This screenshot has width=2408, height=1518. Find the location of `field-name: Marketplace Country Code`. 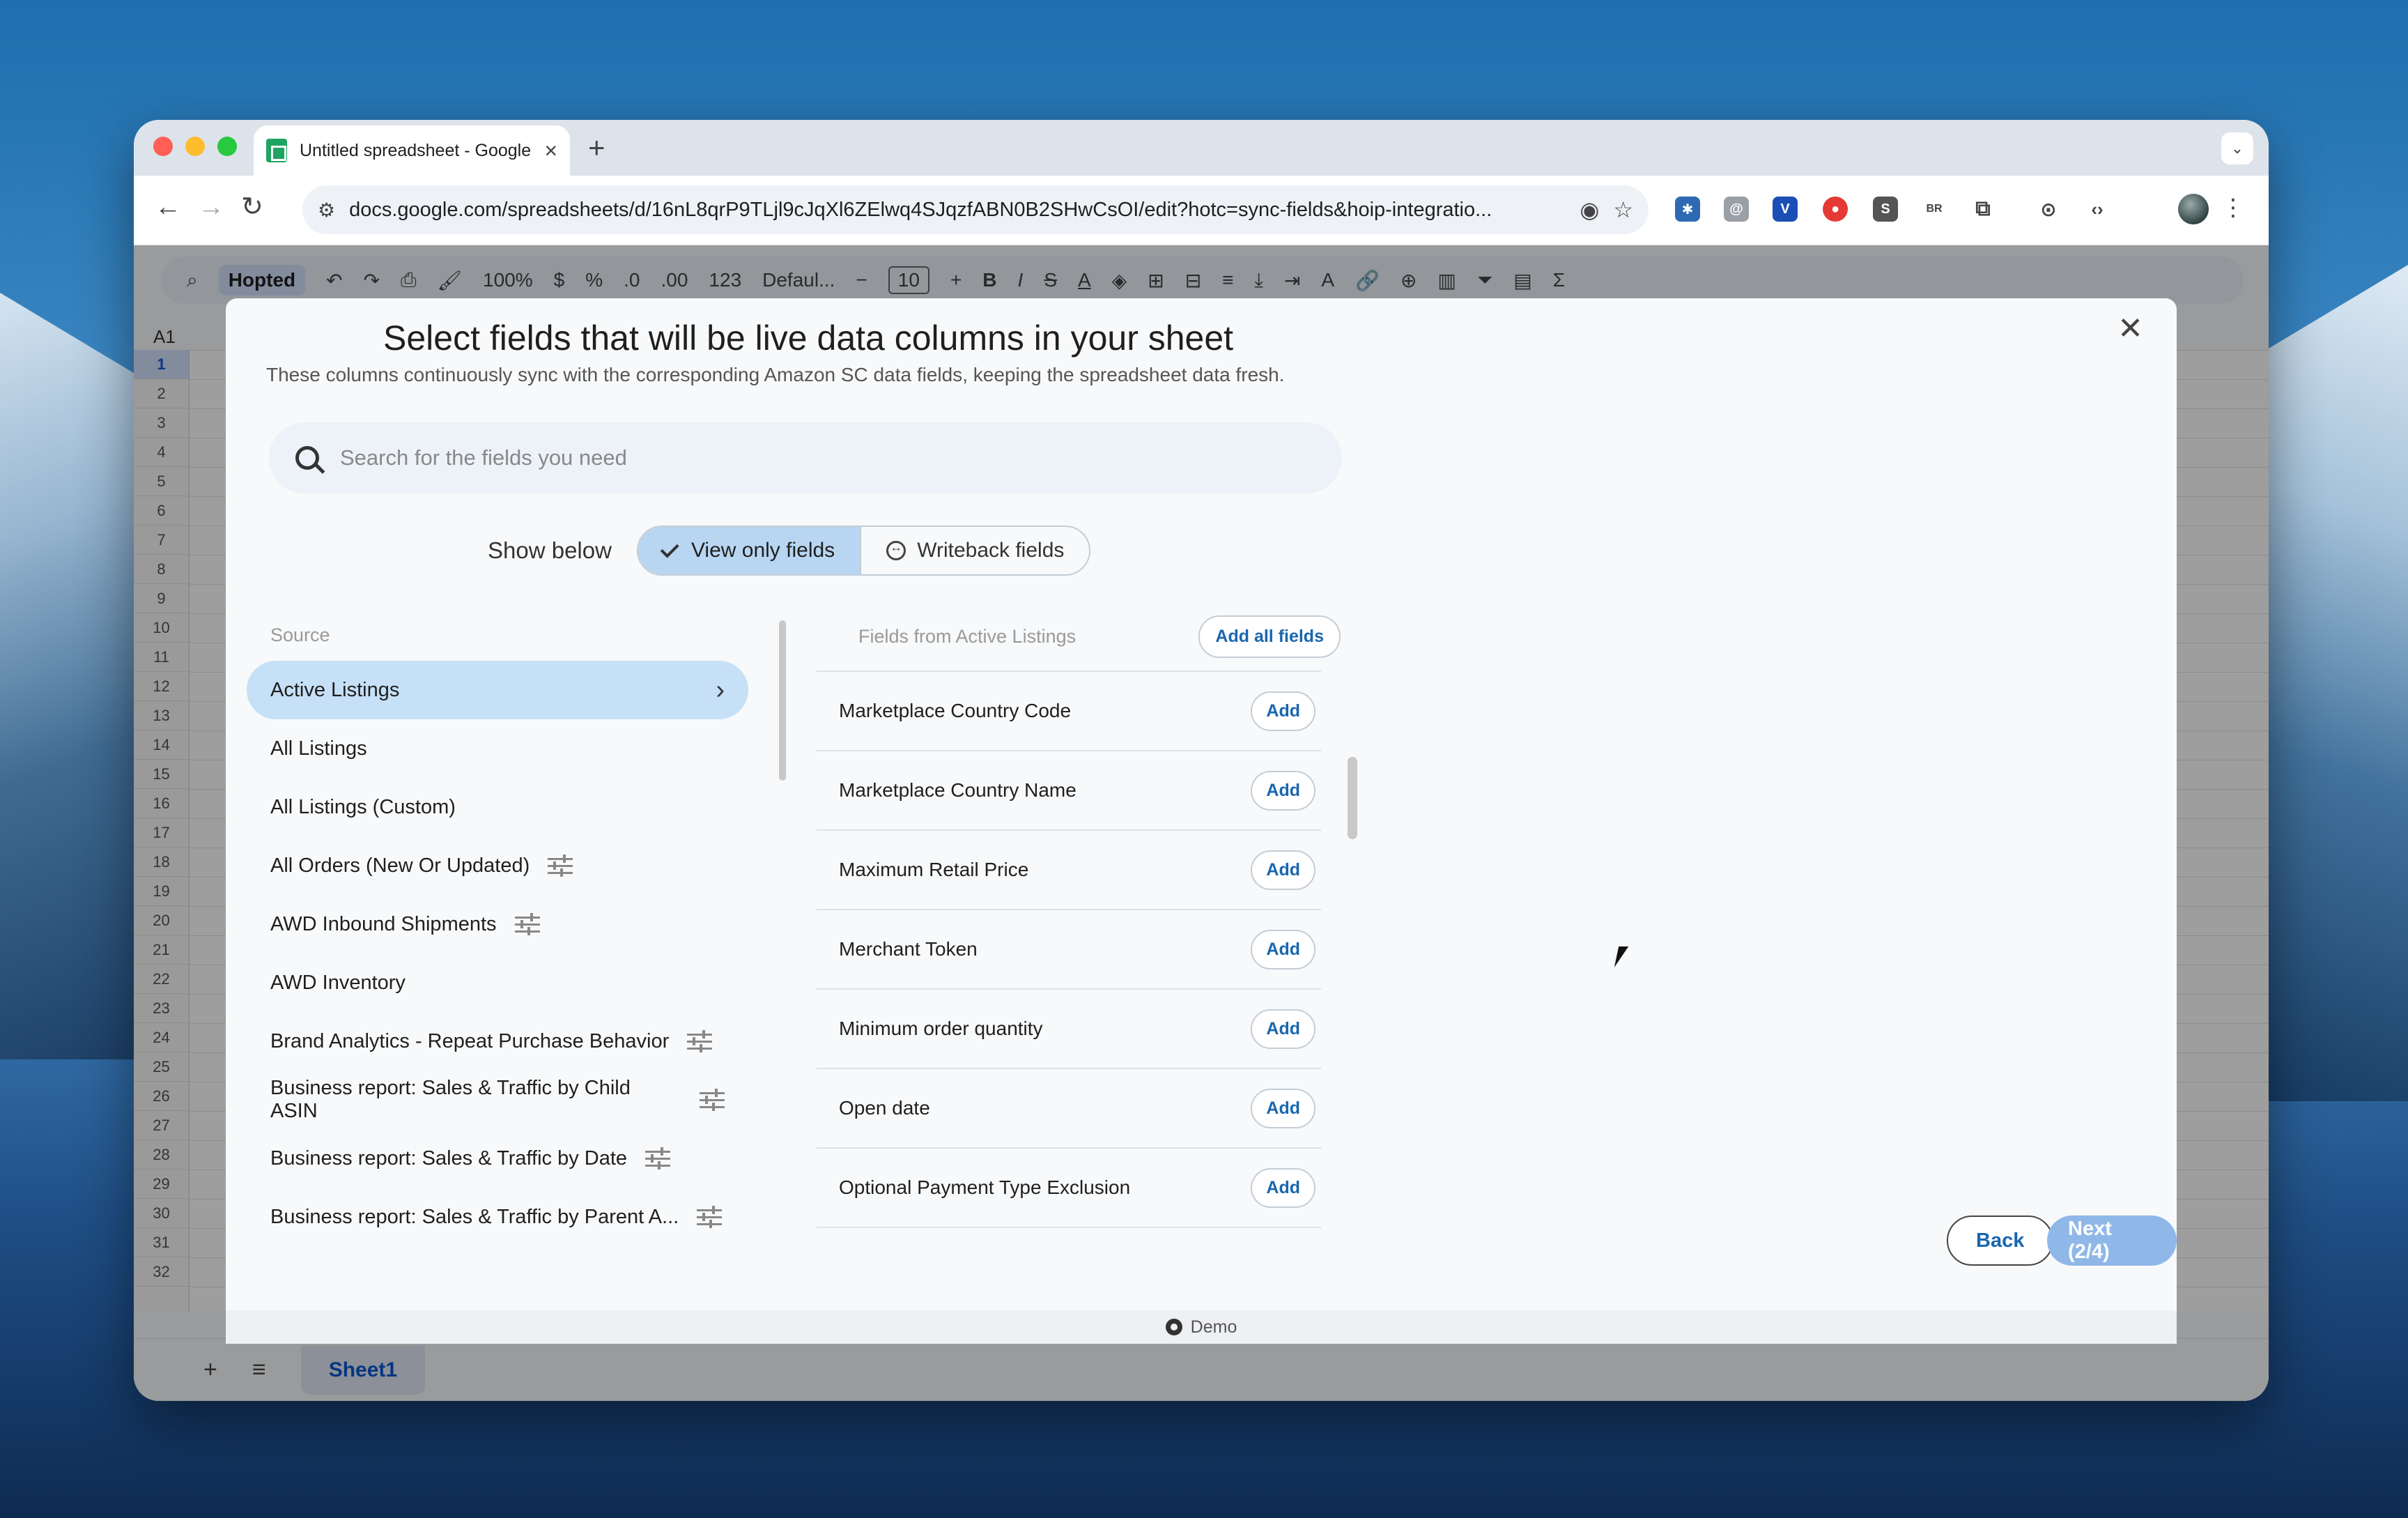

field-name: Marketplace Country Code is located at coordinates (956, 710).